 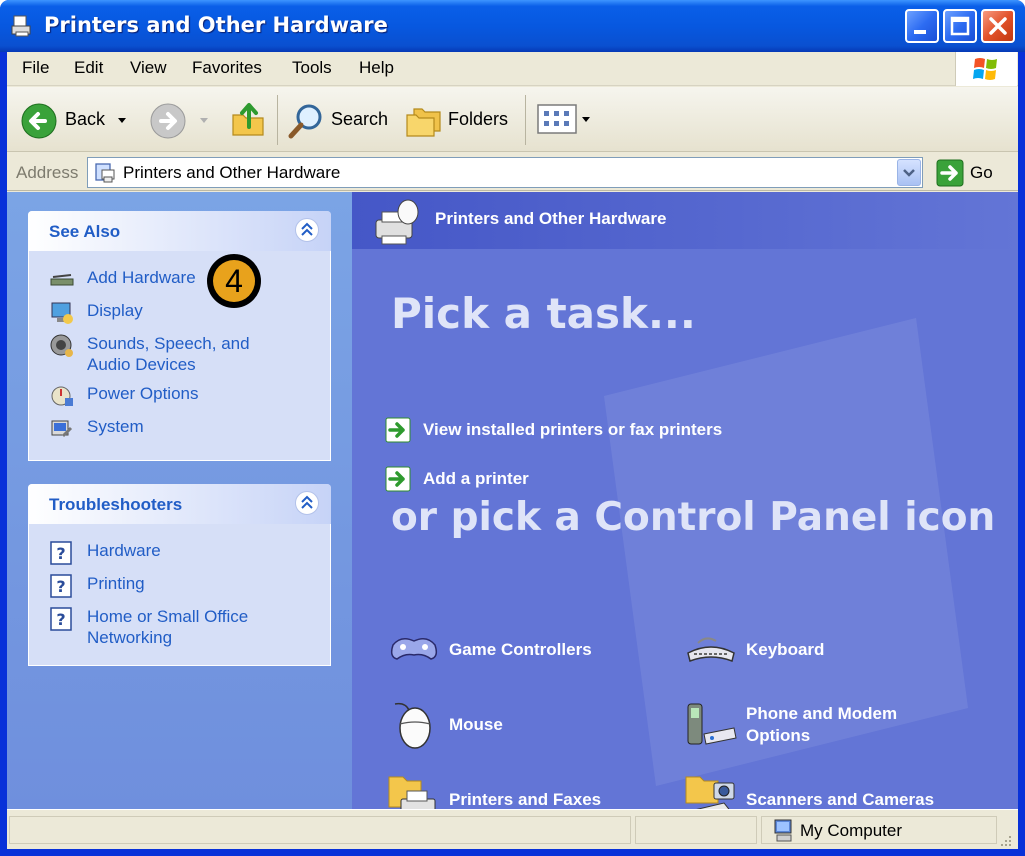 I want to click on up-folder-button, so click(x=249, y=120).